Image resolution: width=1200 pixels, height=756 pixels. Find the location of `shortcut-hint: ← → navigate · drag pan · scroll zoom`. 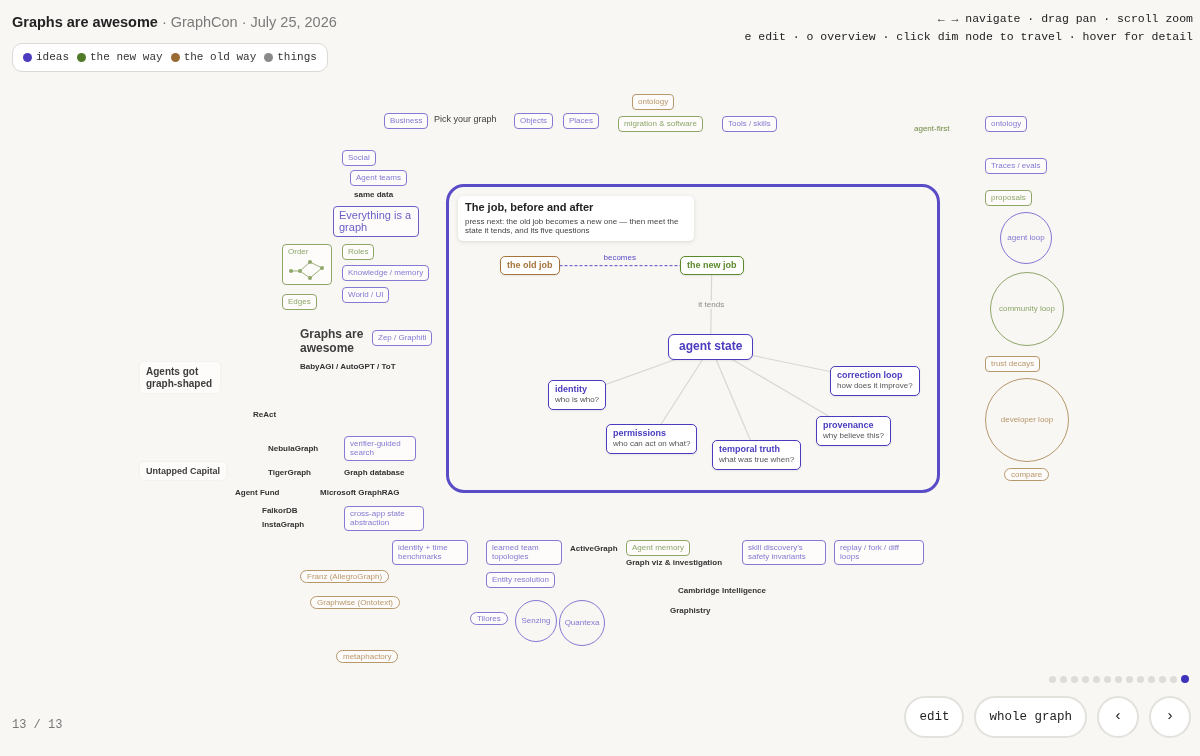

shortcut-hint: ← → navigate · drag pan · scroll zoom is located at coordinates (1065, 19).